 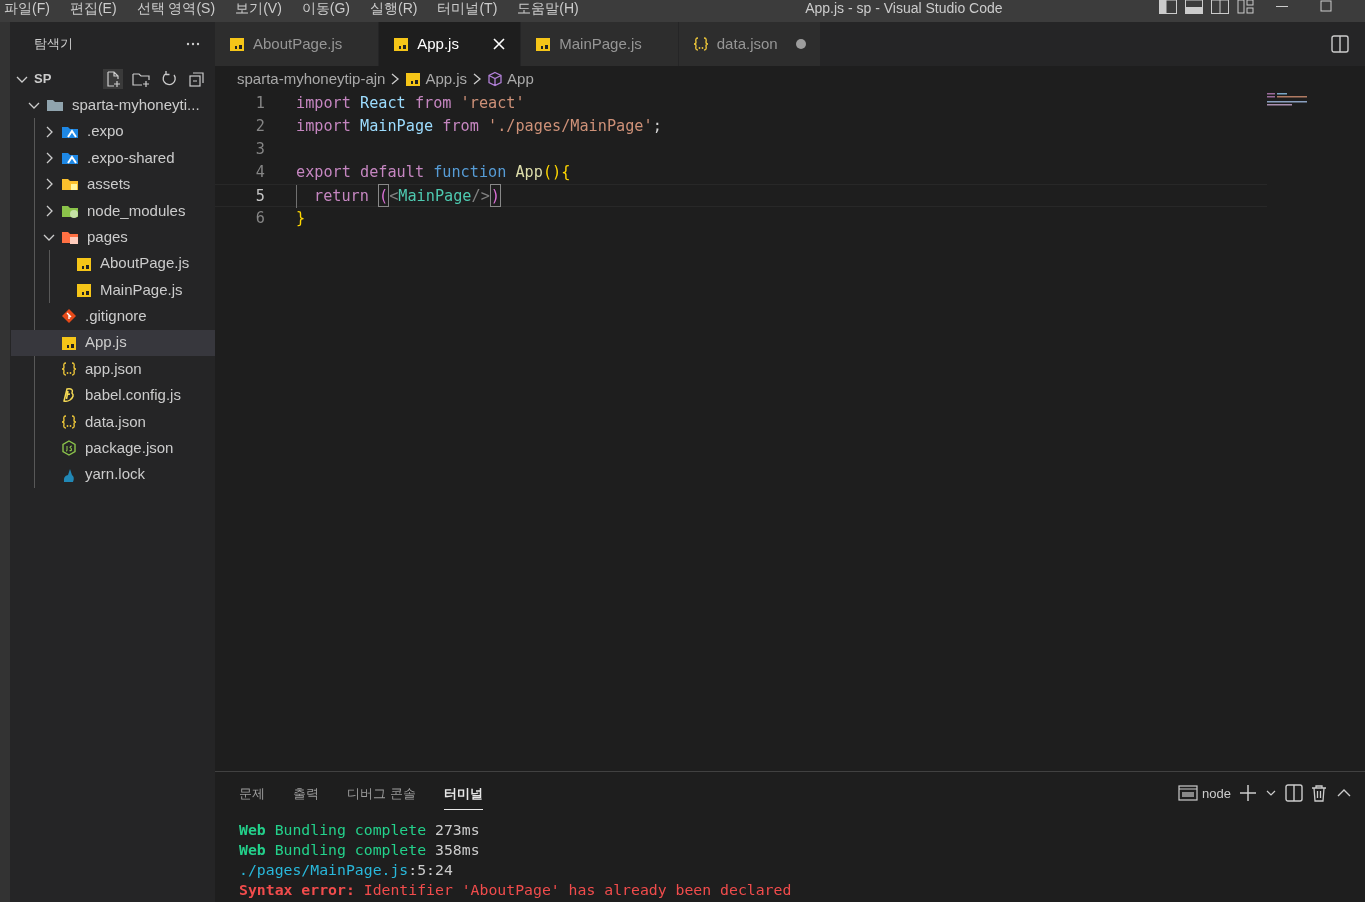 What do you see at coordinates (384, 195) in the screenshot?
I see `code-token: (` at bounding box center [384, 195].